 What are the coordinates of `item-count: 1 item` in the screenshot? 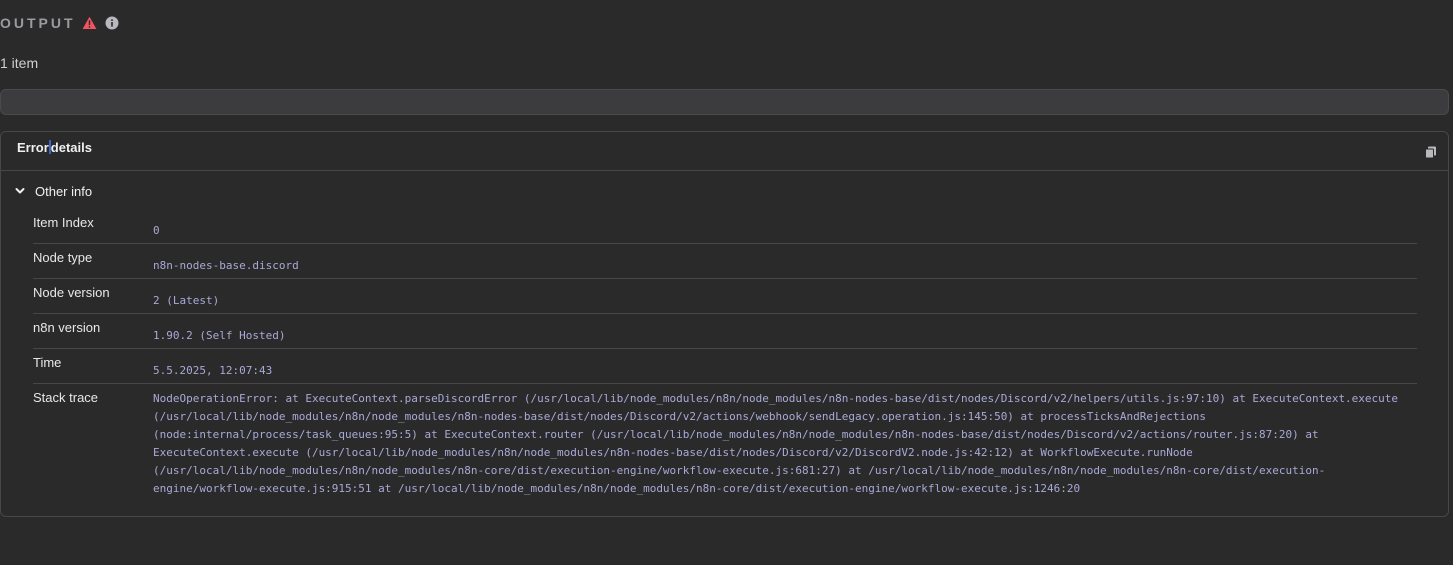 It's located at (19, 63).